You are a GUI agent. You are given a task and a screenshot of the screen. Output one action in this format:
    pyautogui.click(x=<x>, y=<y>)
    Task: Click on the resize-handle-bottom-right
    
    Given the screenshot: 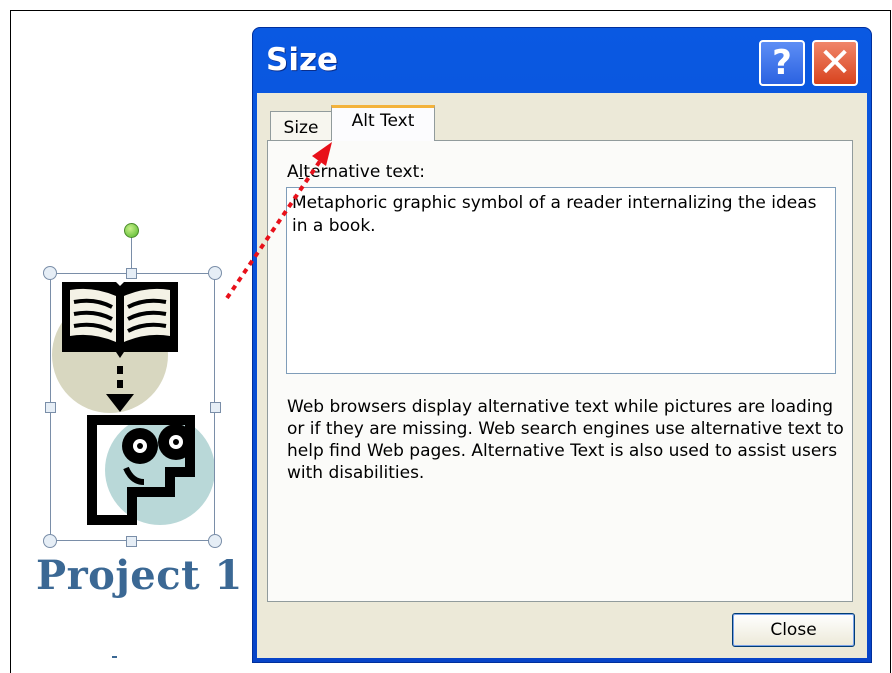 What is the action you would take?
    pyautogui.click(x=215, y=541)
    